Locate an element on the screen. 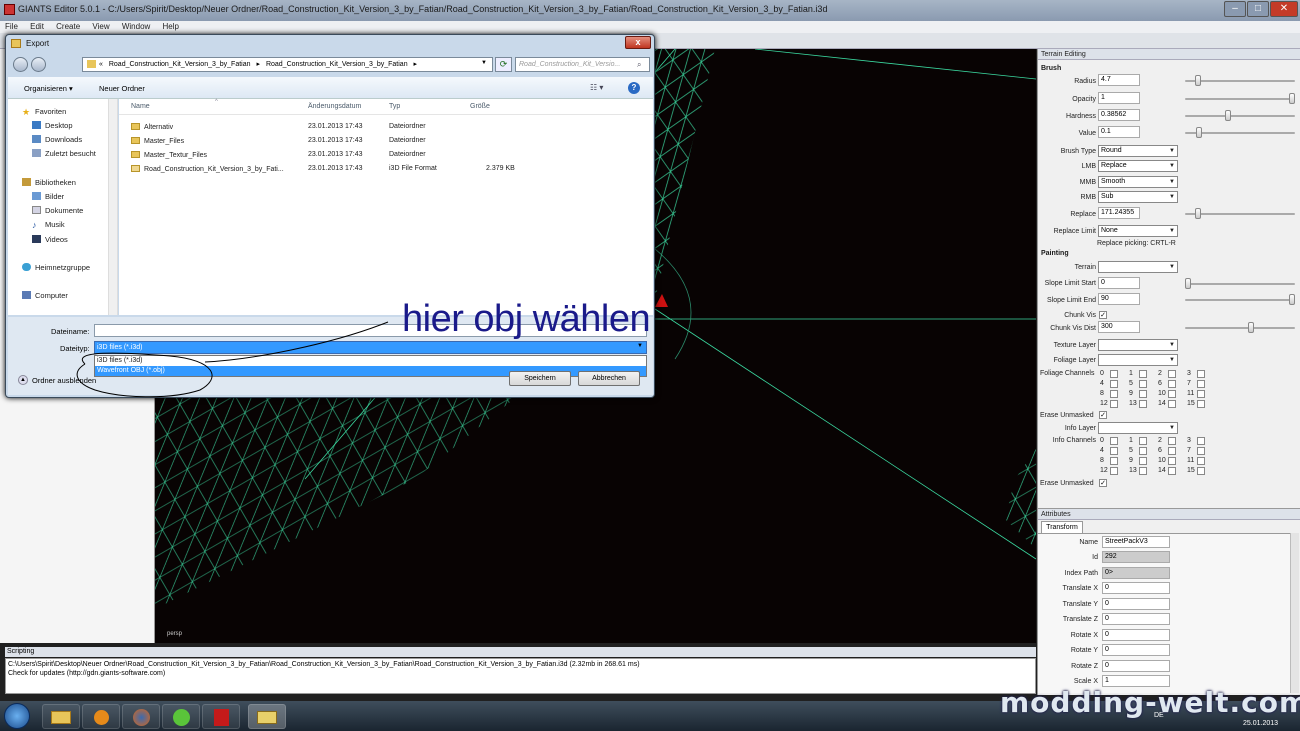 Image resolution: width=1300 pixels, height=731 pixels. annotation-scribble is located at coordinates (232, 359).